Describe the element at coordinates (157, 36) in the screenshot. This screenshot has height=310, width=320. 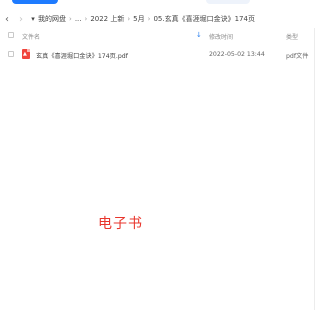
I see `table-header: 文件名 ↓ 修改时间 类型` at that location.